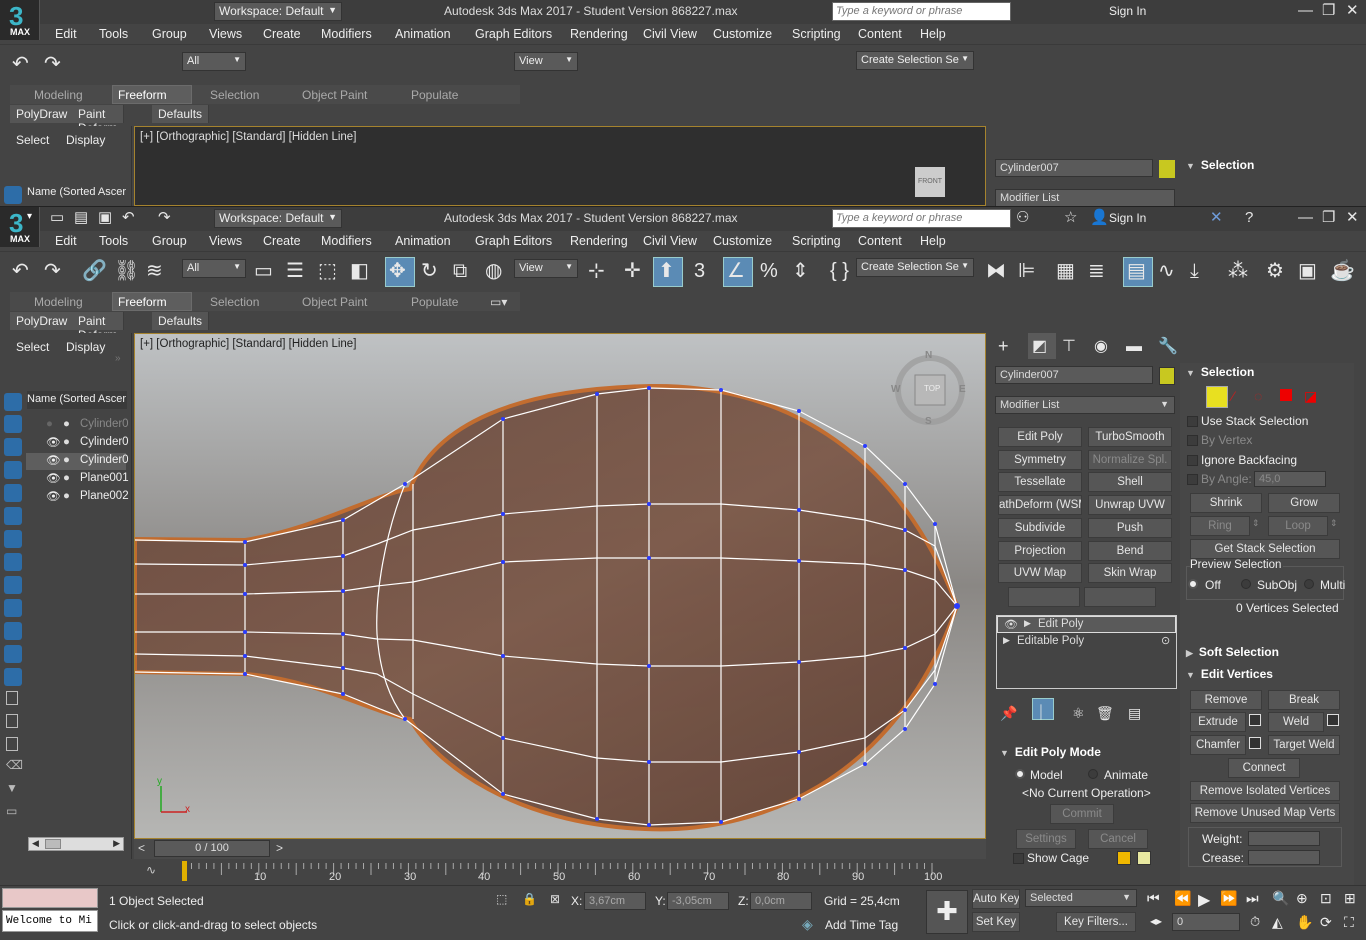  What do you see at coordinates (1099, 218) in the screenshot?
I see `user-icon: 👤` at bounding box center [1099, 218].